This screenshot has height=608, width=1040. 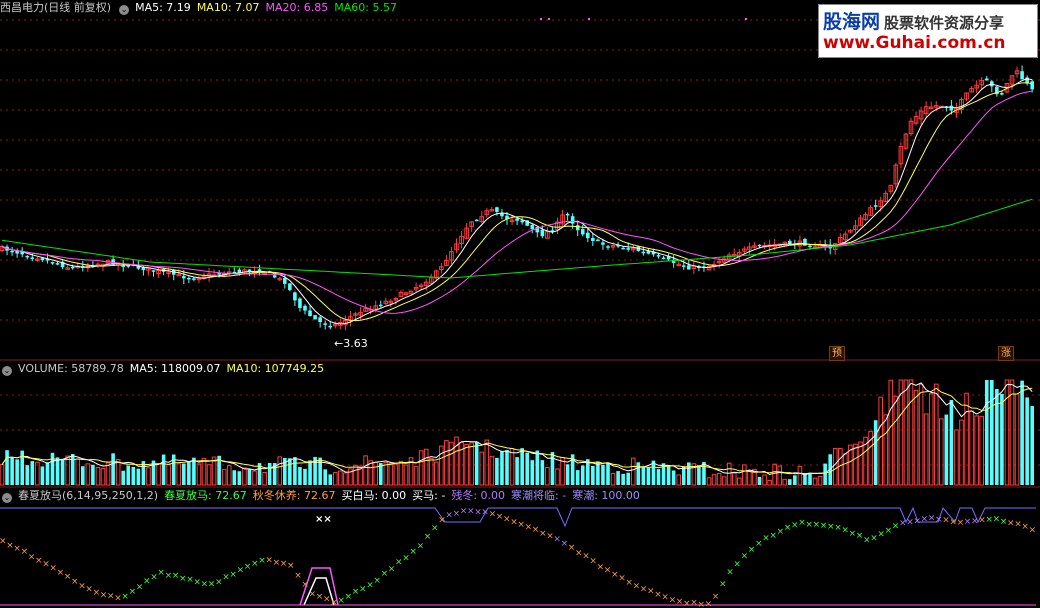 I want to click on zhang-tag: 涨, so click(x=1006, y=353).